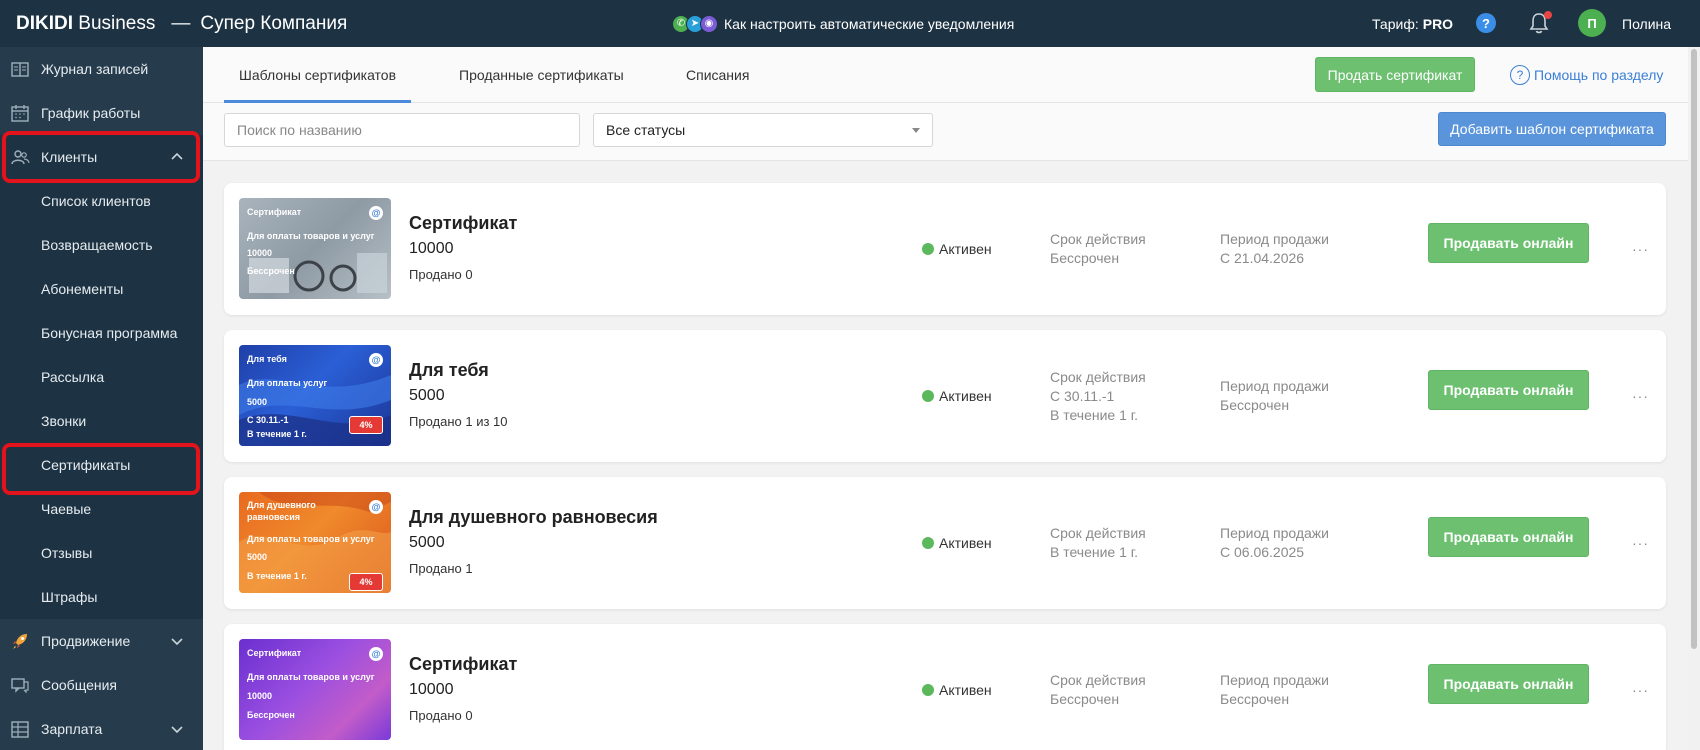 This screenshot has height=750, width=1700. What do you see at coordinates (267, 359) in the screenshot?
I see `thumb-line: Для тебя` at bounding box center [267, 359].